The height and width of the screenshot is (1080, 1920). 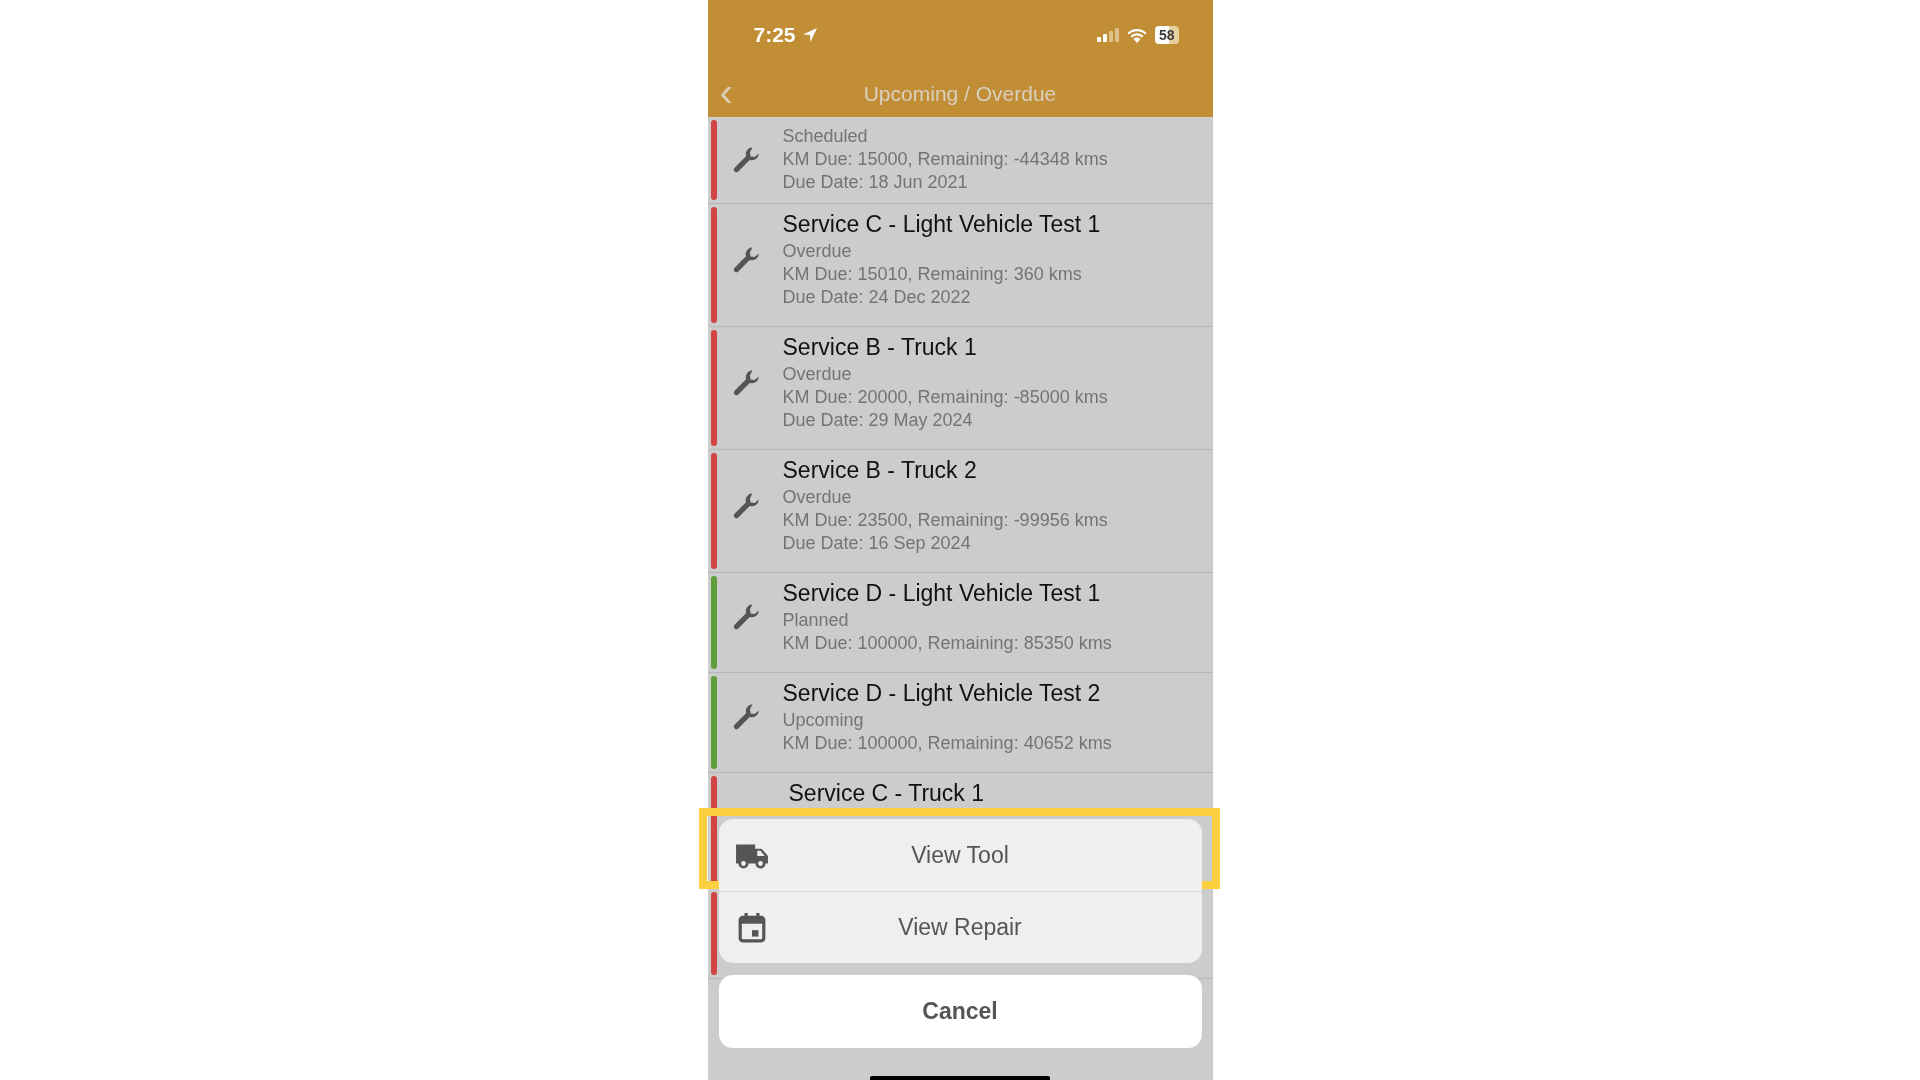 I want to click on service-row: Service B - Truck 2 Overdue KM Due: 23500, Remaining: -99956 kms Due Date: 16 Sep 2024, so click(x=960, y=511).